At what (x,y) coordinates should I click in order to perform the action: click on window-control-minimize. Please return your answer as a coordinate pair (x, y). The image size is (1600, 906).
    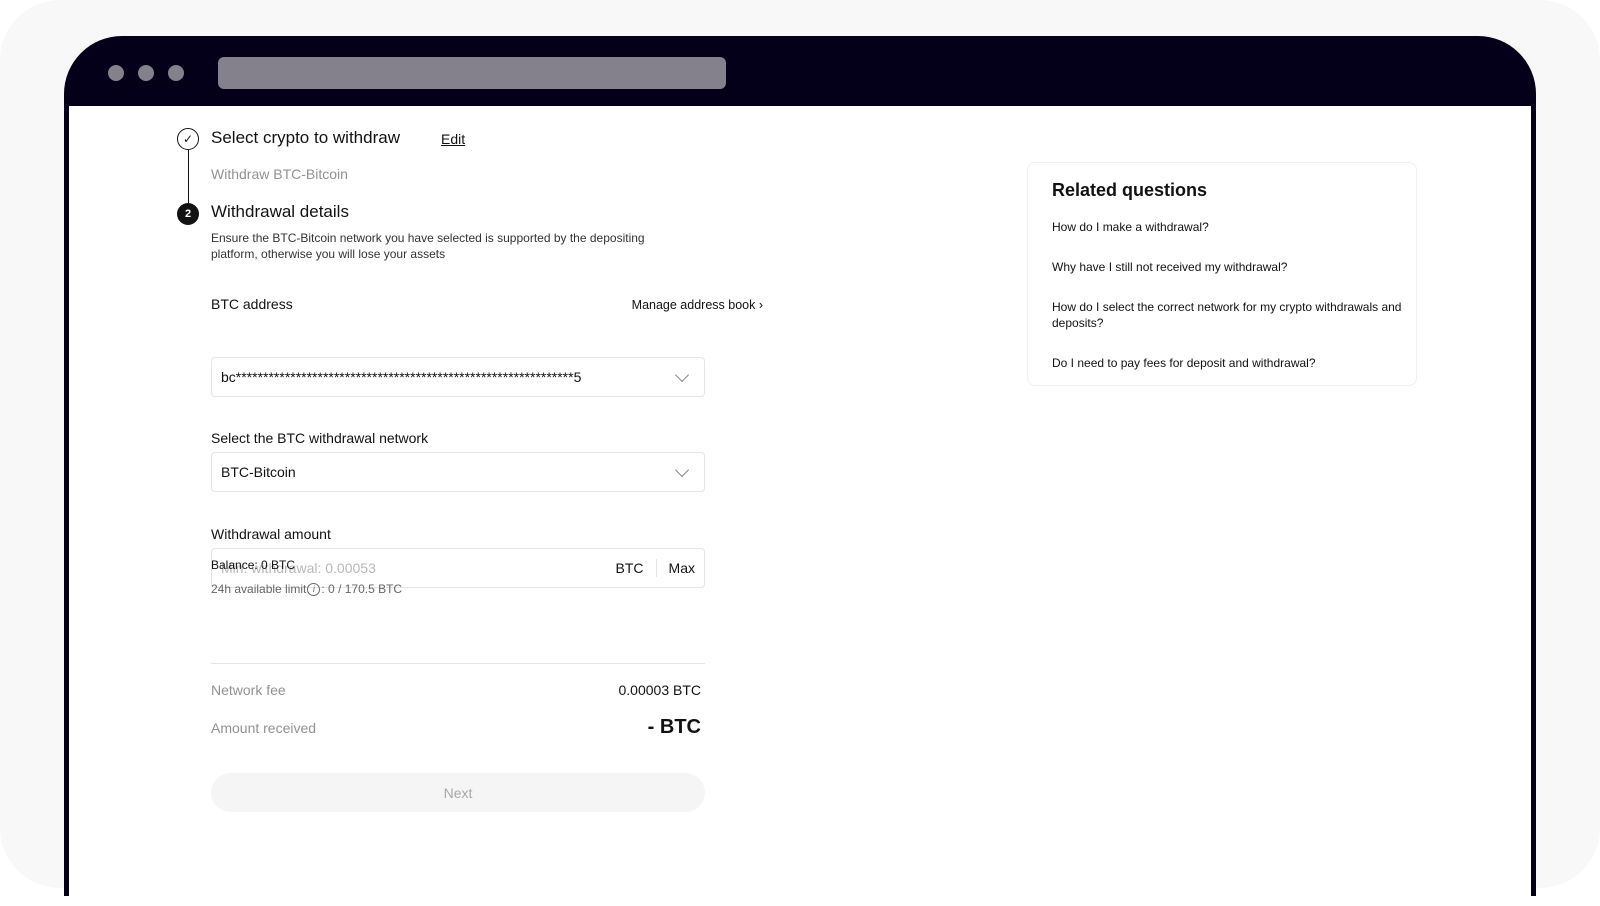
    Looking at the image, I should click on (146, 73).